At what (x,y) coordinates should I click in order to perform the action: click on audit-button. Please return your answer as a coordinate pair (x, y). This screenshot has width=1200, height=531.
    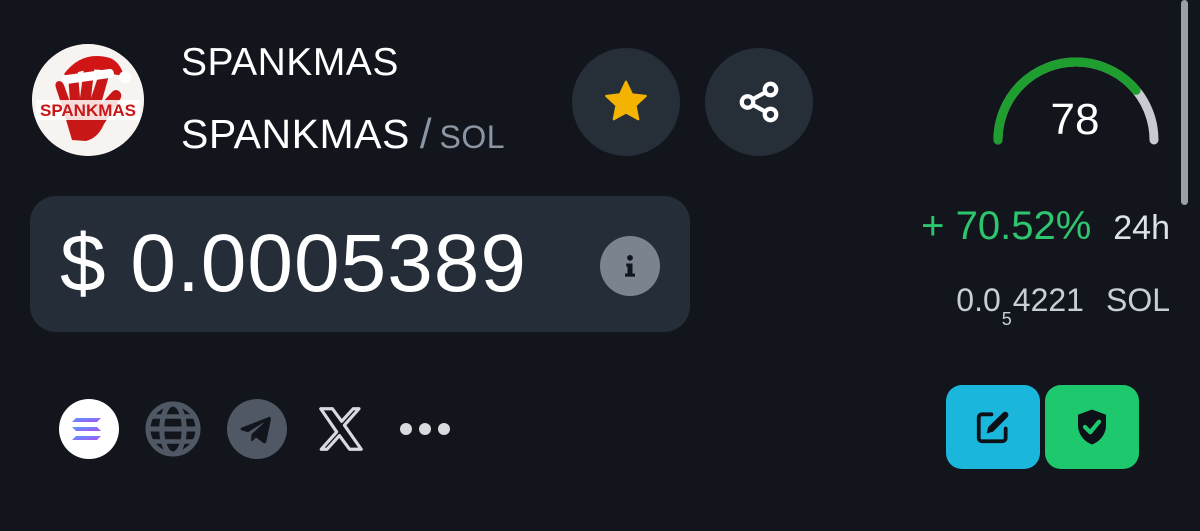
    Looking at the image, I should click on (1092, 427).